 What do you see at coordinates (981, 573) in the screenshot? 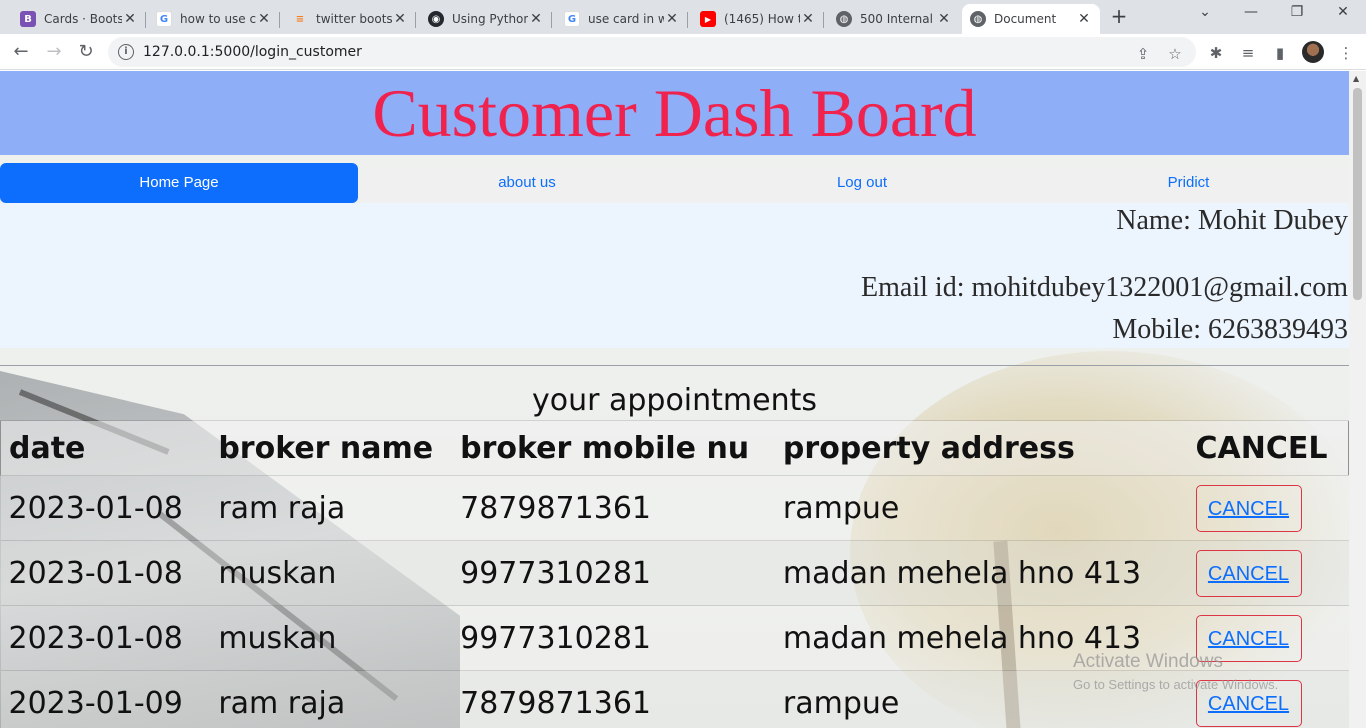
I see `cell-property-address: madan mehela hno 413` at bounding box center [981, 573].